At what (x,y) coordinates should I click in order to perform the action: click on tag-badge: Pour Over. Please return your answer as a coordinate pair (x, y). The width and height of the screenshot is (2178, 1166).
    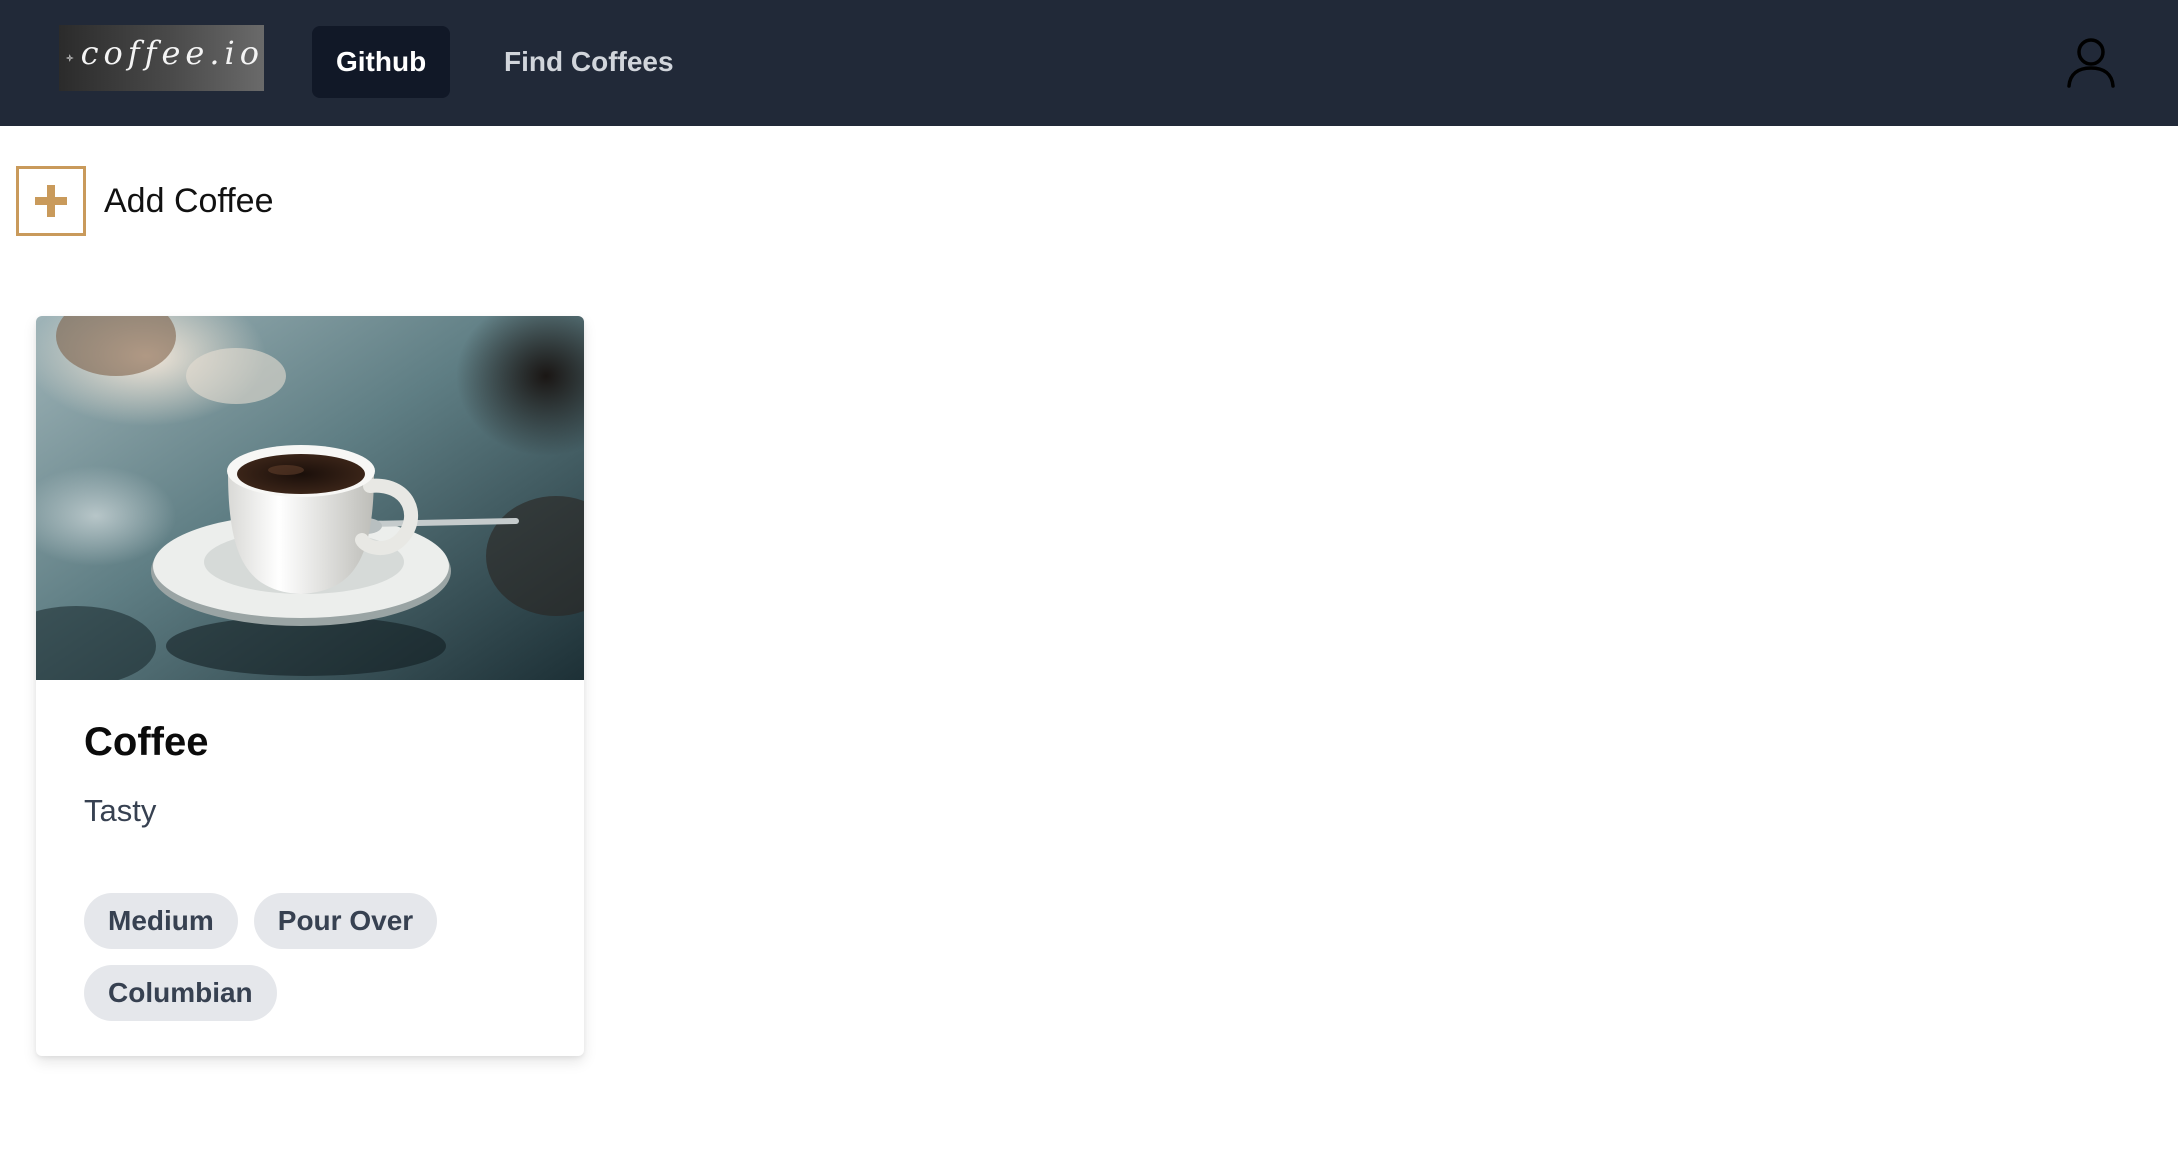
    Looking at the image, I should click on (345, 921).